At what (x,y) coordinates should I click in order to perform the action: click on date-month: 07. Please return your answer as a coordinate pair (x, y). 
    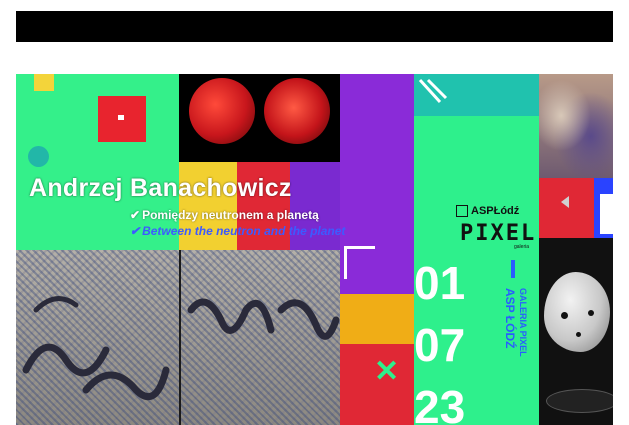
    Looking at the image, I should click on (440, 345).